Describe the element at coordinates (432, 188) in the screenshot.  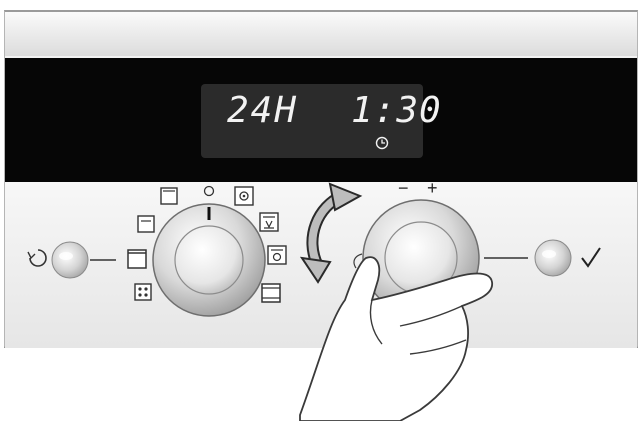
I see `plus-label: +` at that location.